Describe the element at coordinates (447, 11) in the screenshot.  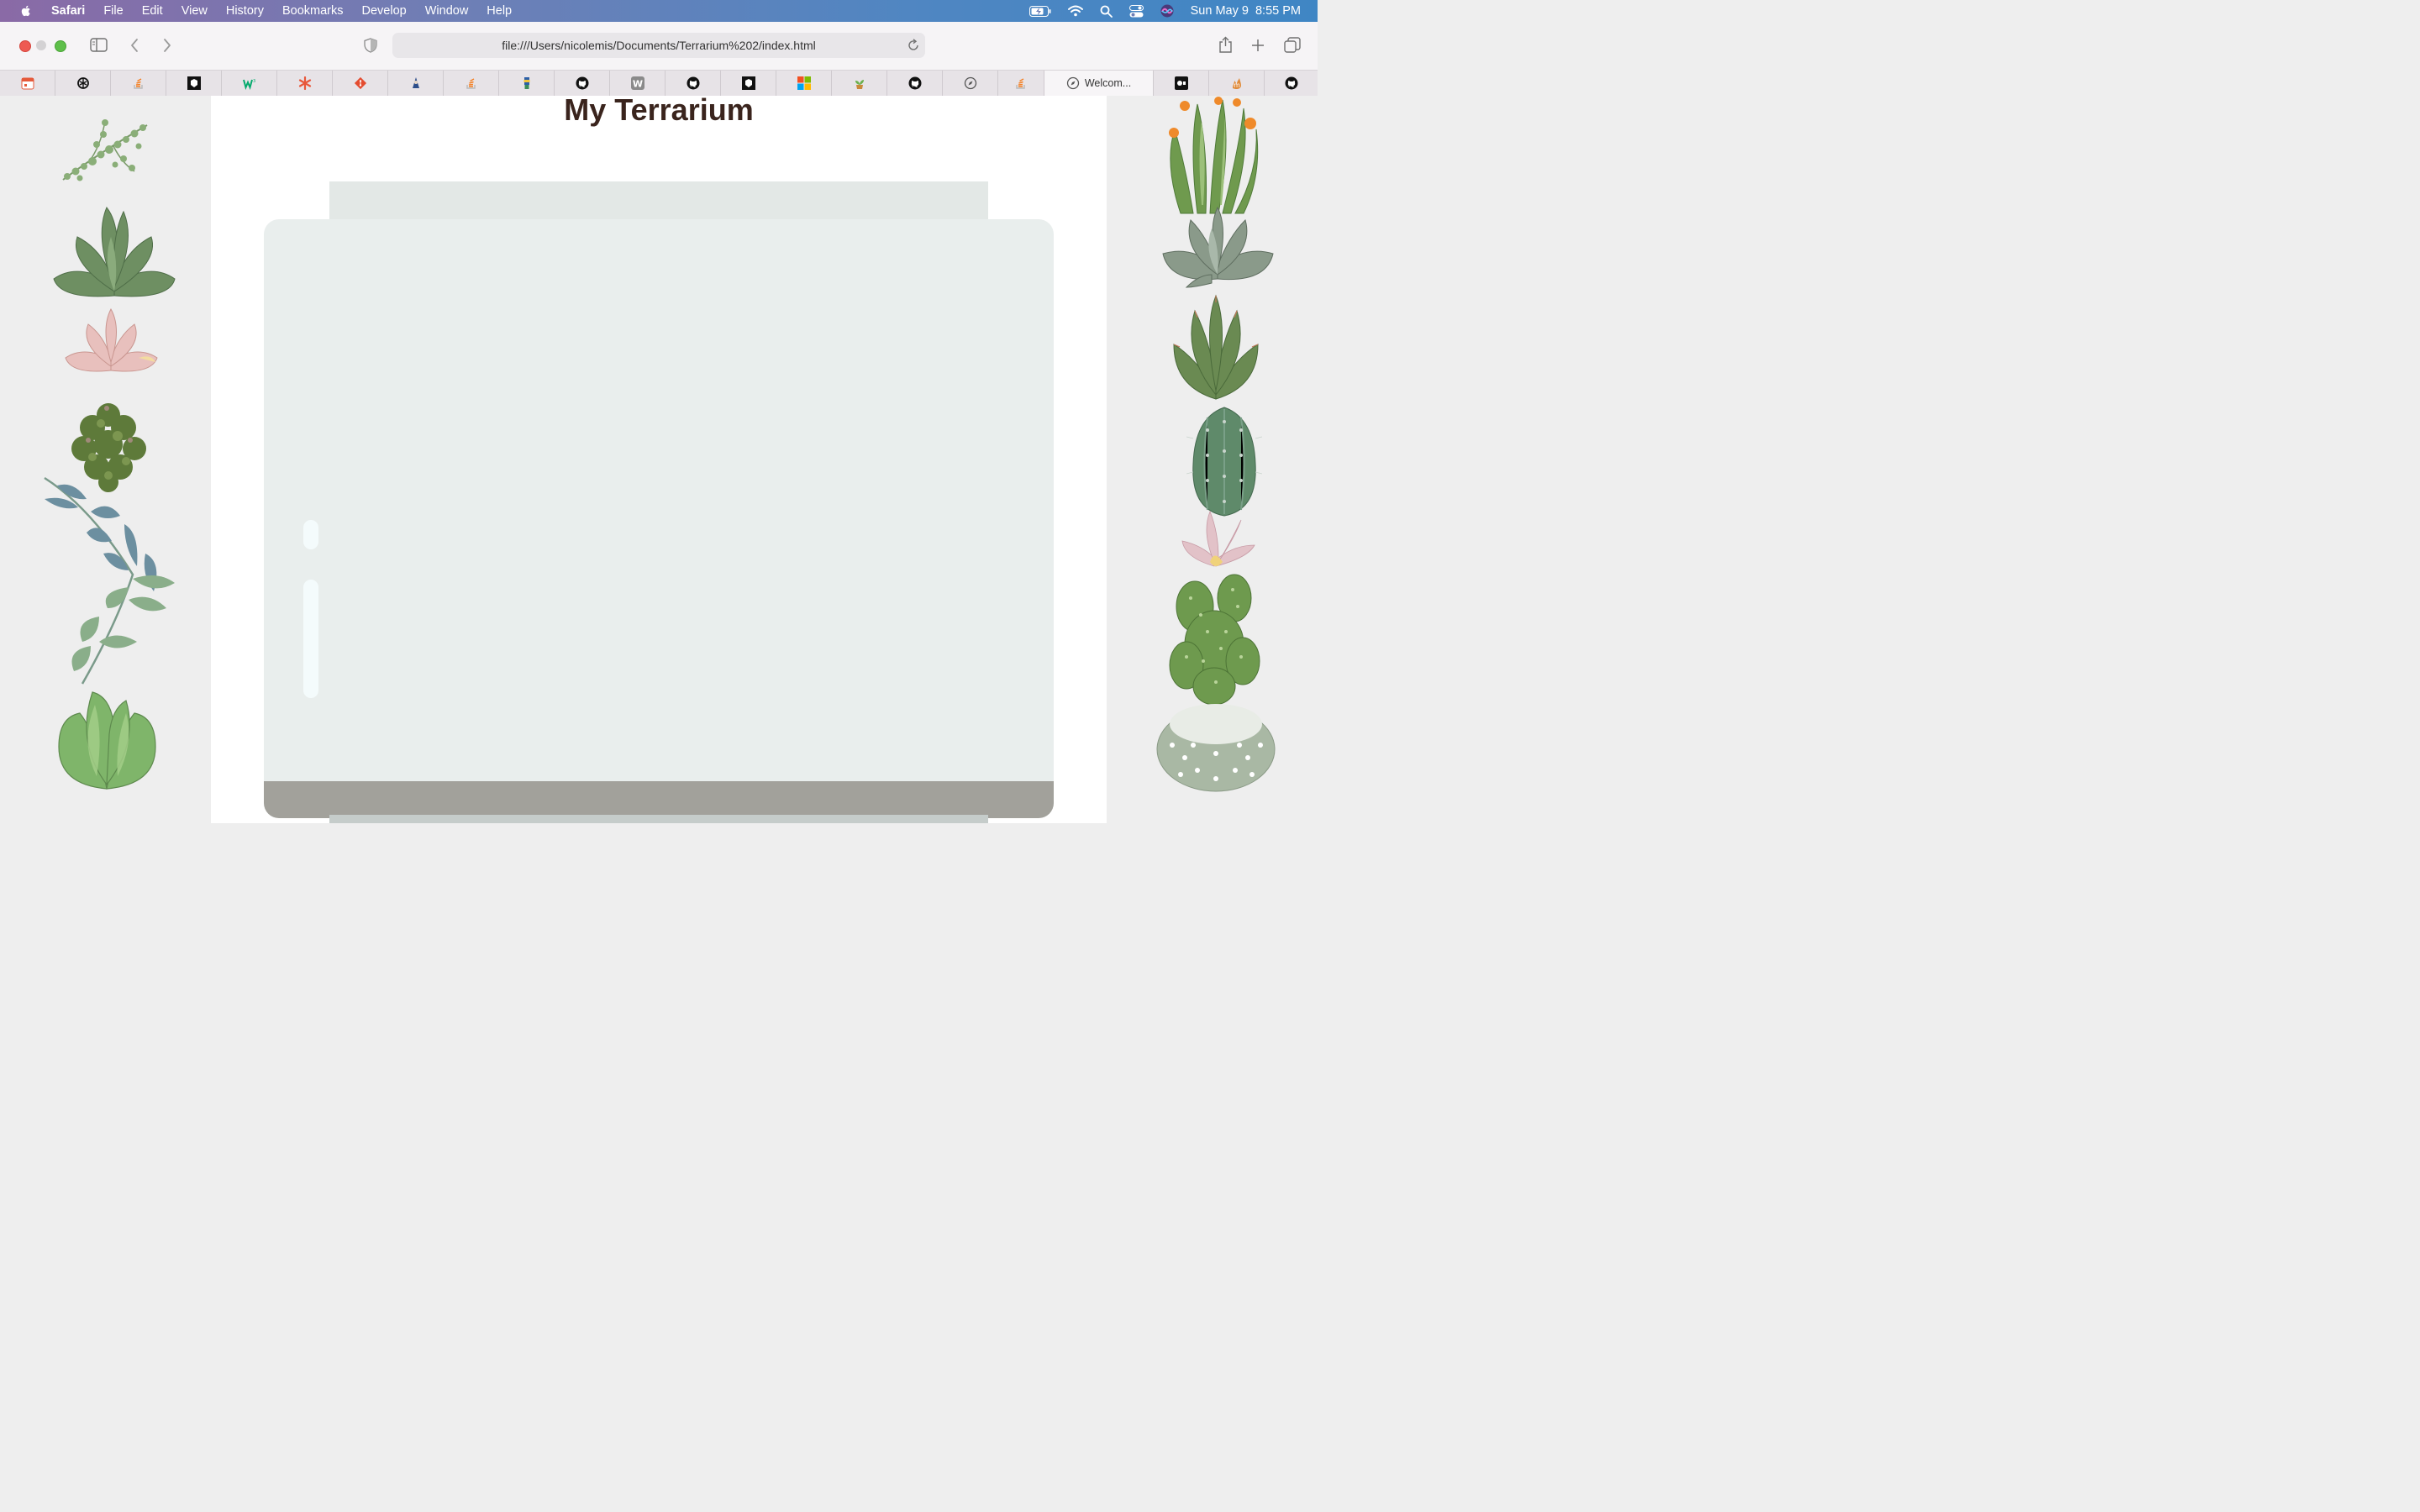
I see `menu-window: Window` at that location.